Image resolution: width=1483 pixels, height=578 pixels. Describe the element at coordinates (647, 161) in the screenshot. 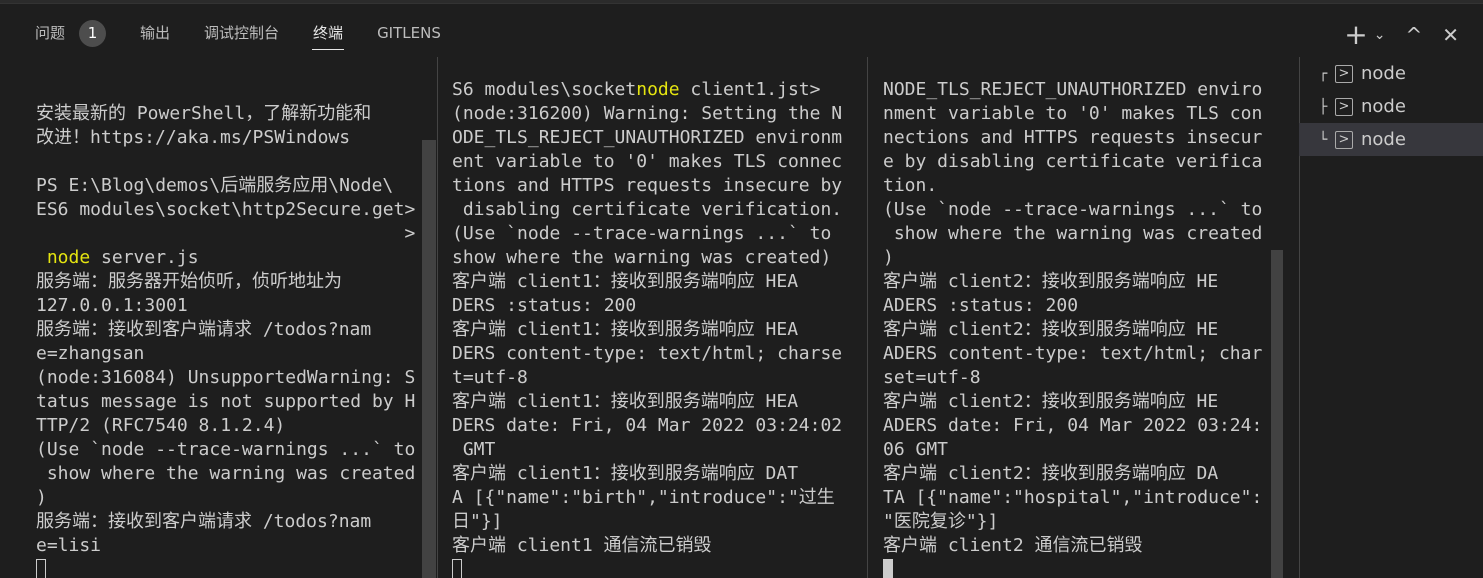

I see `terminal-line: ent variable to '0' makes TLS connec` at that location.